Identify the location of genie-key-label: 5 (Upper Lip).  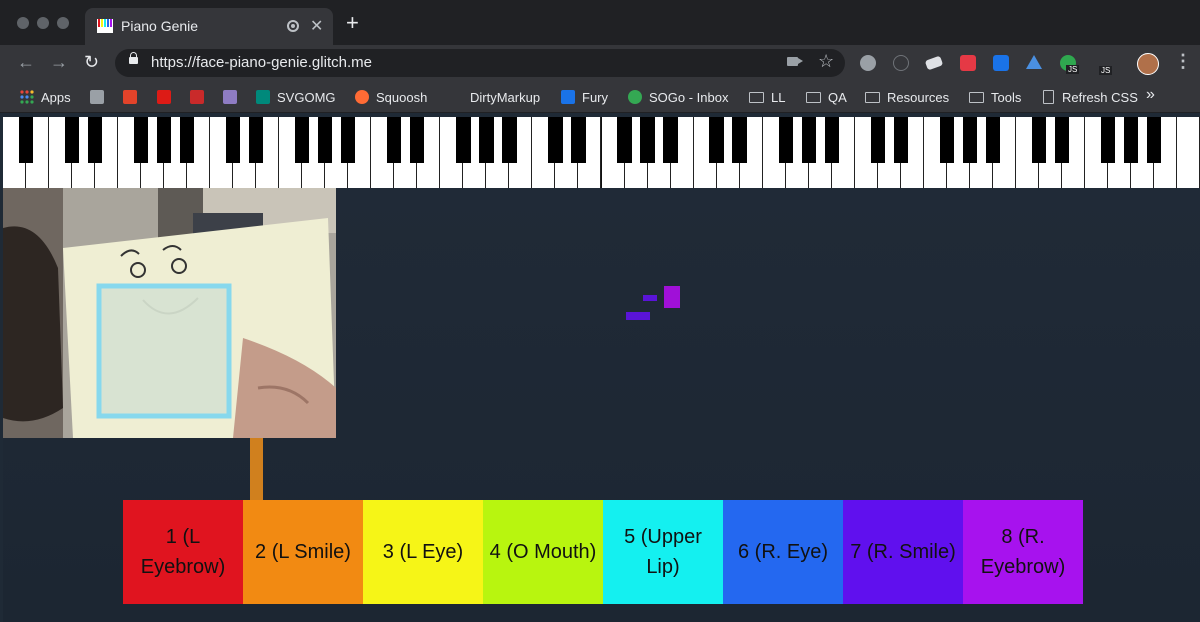
(663, 552).